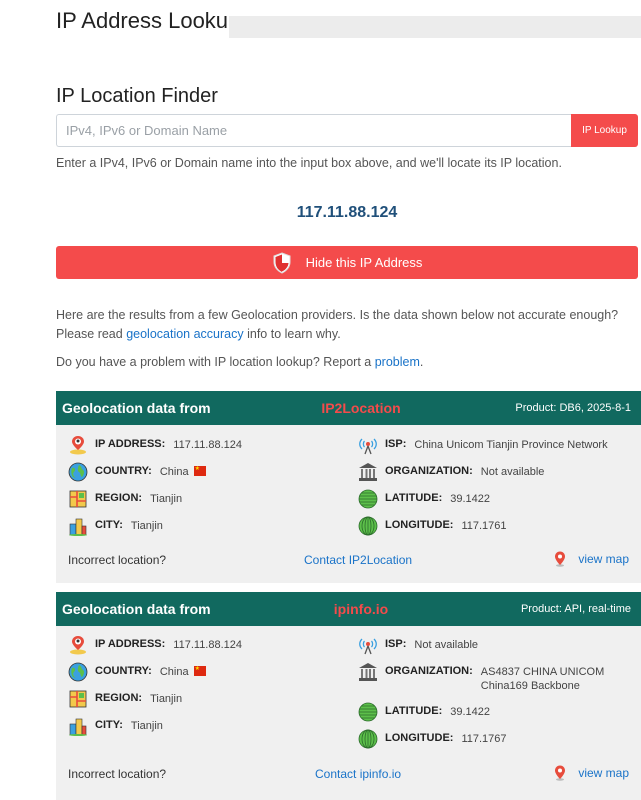  What do you see at coordinates (432, 739) in the screenshot?
I see `longitude-row: LONGITUDE: 117.1767` at bounding box center [432, 739].